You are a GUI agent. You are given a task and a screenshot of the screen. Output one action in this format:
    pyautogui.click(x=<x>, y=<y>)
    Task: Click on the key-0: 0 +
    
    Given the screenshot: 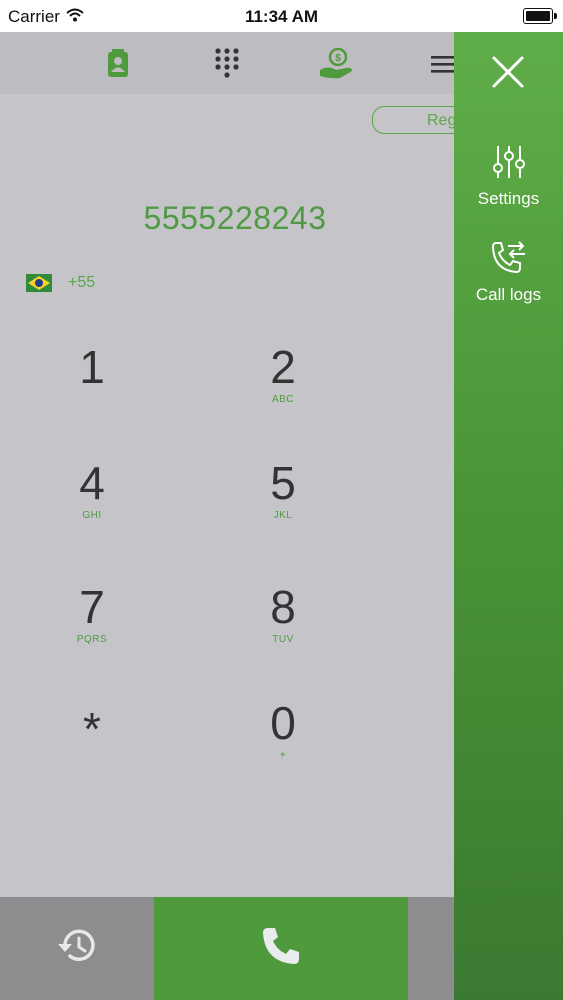 What is the action you would take?
    pyautogui.click(x=283, y=729)
    